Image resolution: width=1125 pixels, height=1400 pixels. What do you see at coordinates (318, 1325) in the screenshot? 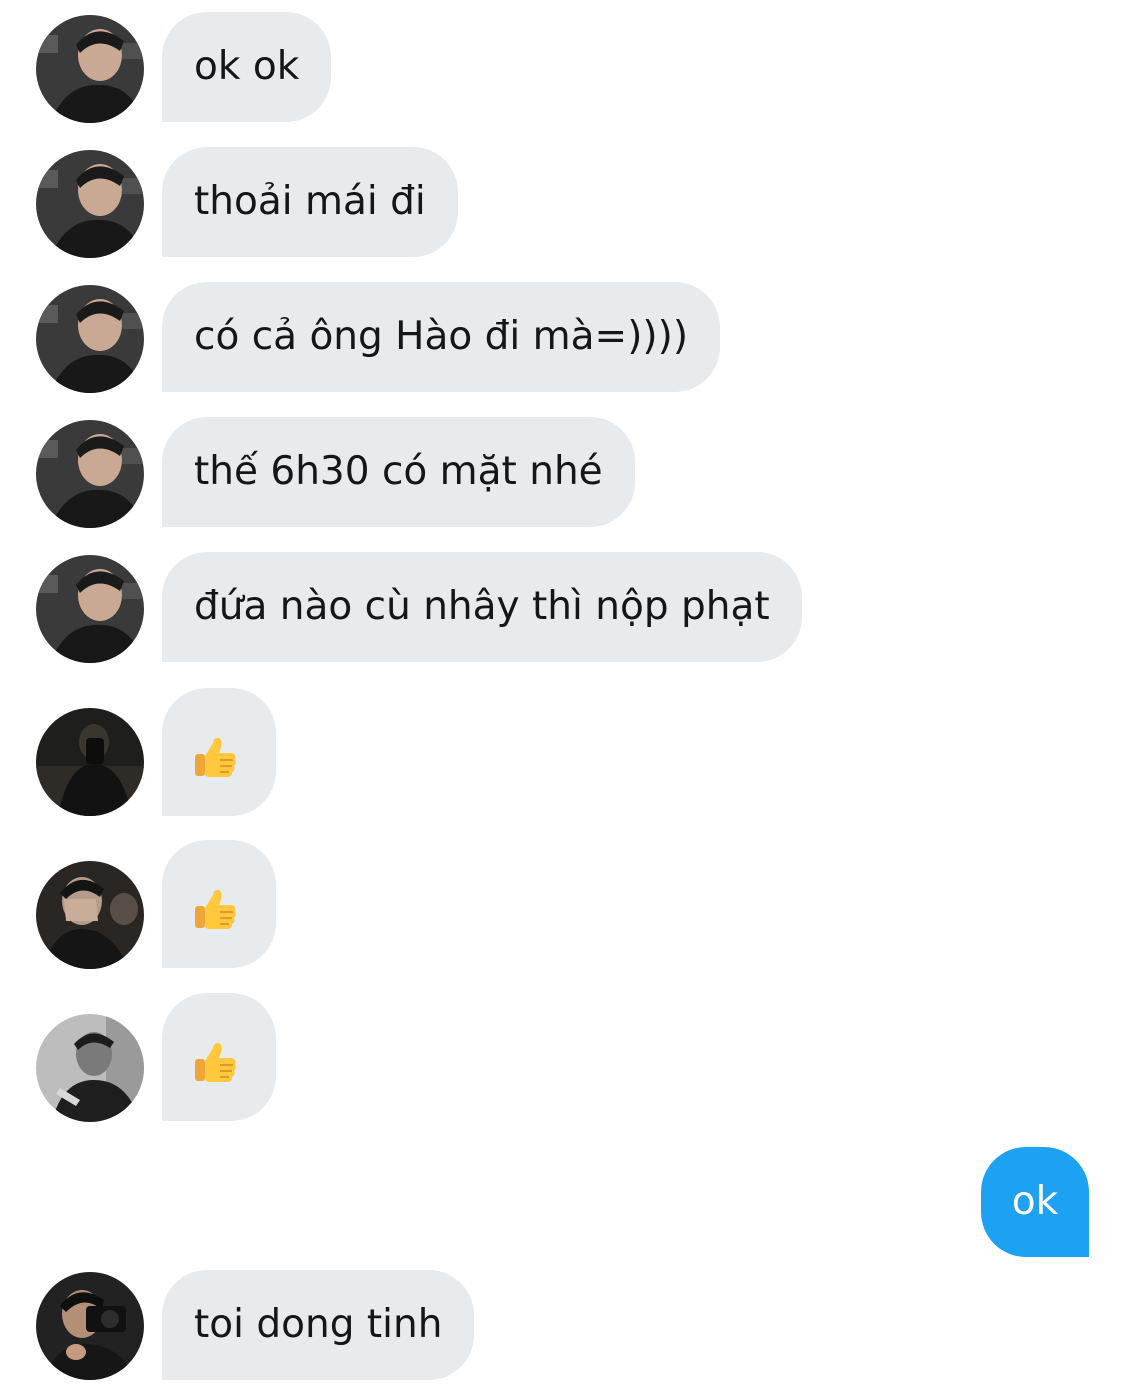
I see `message-bubble: toi dong tinh` at bounding box center [318, 1325].